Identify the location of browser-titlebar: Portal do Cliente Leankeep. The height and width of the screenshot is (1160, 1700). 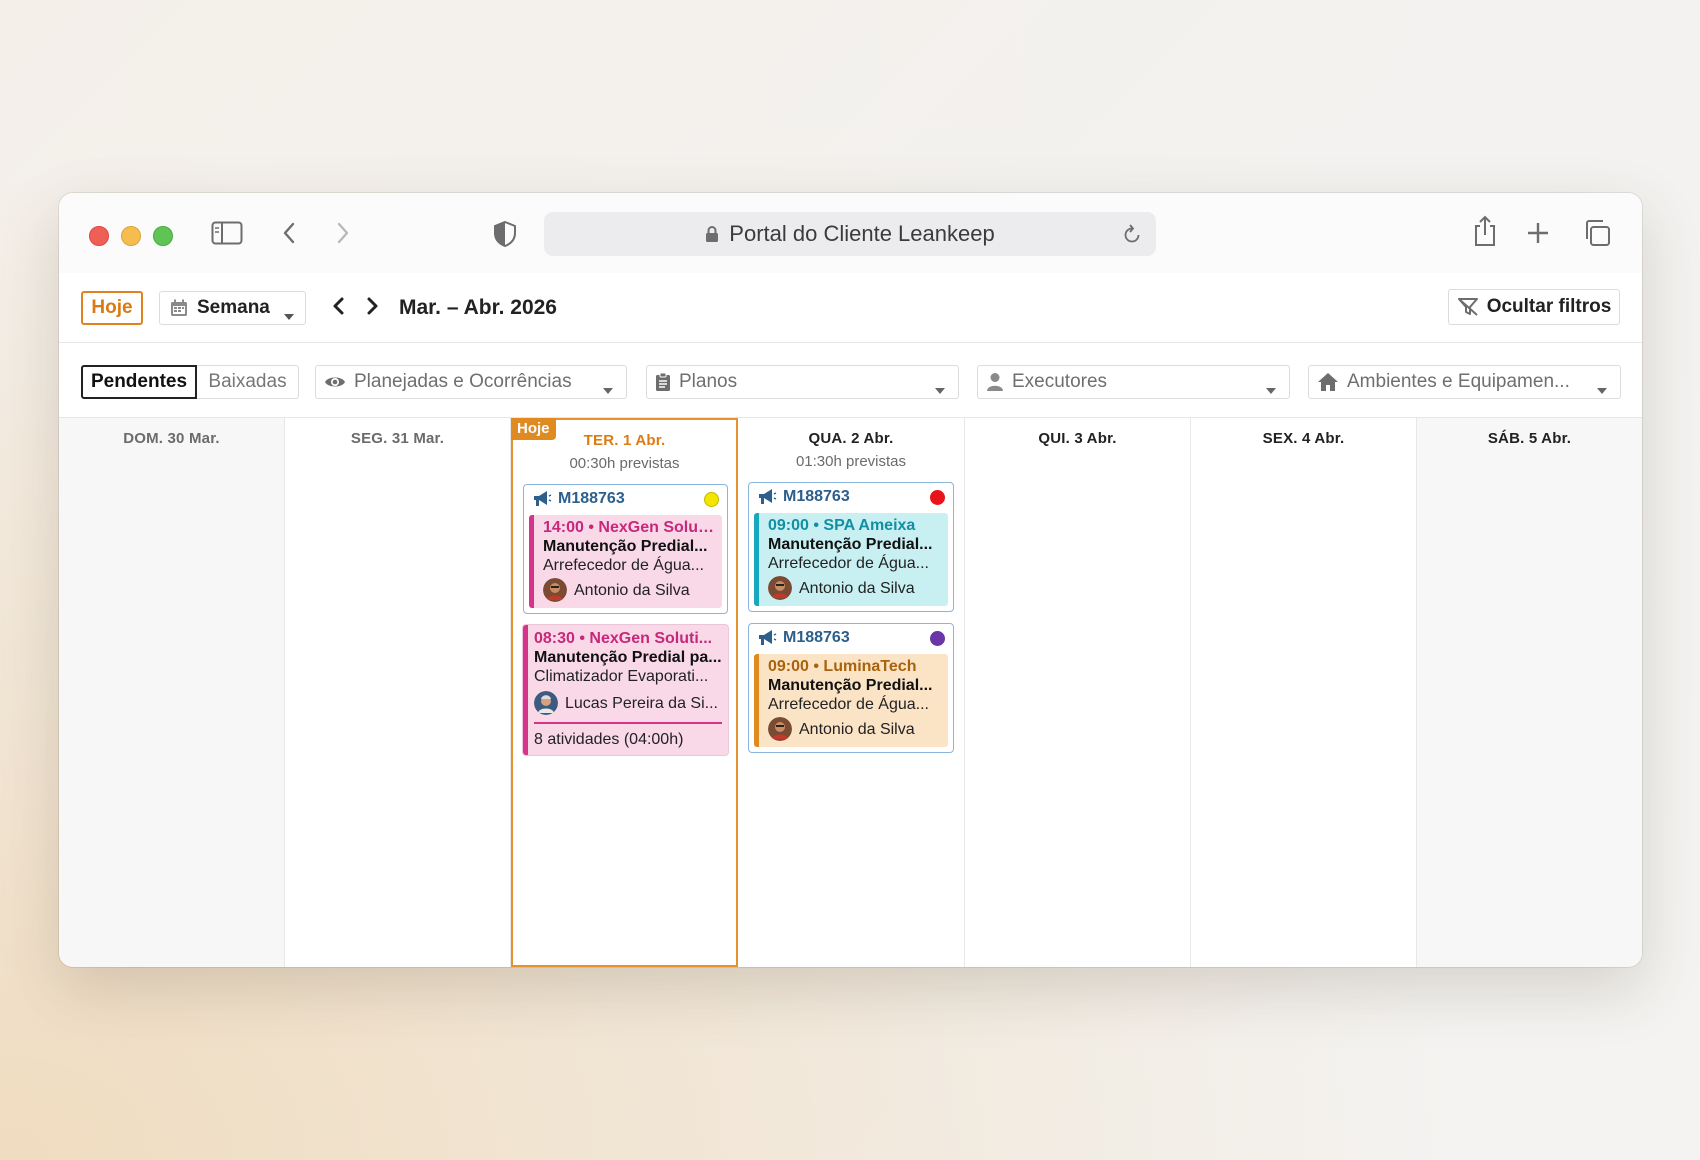
(850, 233).